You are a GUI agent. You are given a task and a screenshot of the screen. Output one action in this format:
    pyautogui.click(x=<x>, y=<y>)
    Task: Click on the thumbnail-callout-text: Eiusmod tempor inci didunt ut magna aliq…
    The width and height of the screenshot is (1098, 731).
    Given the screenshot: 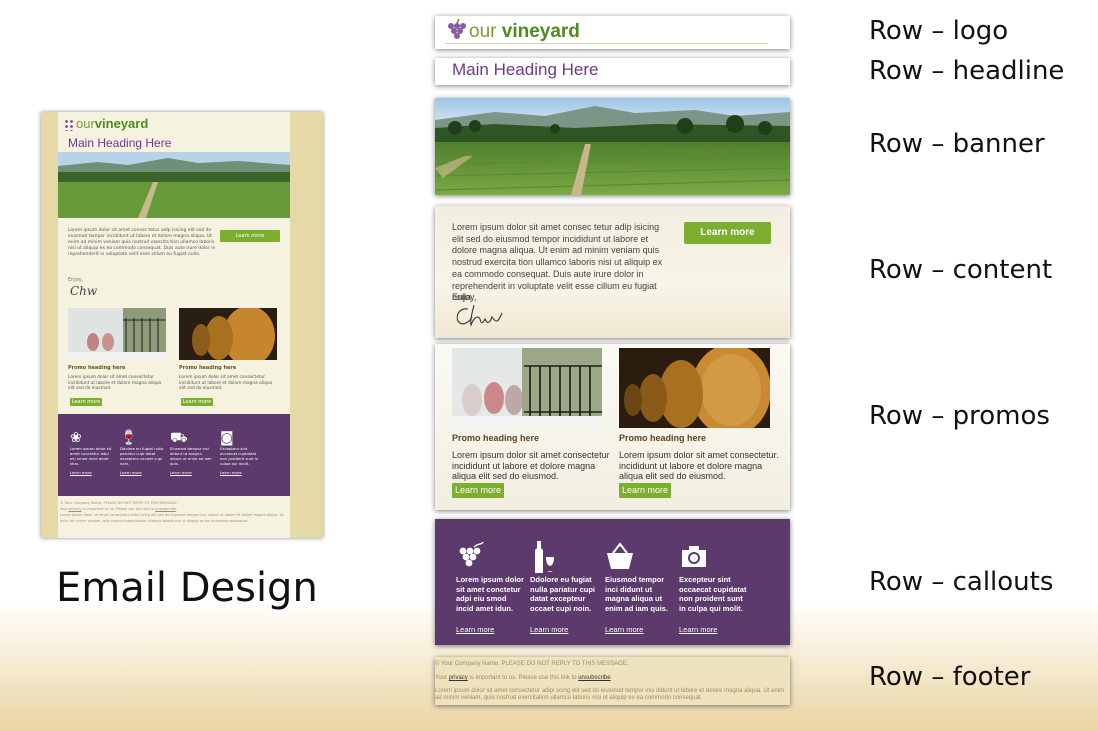 What is the action you would take?
    pyautogui.click(x=191, y=456)
    